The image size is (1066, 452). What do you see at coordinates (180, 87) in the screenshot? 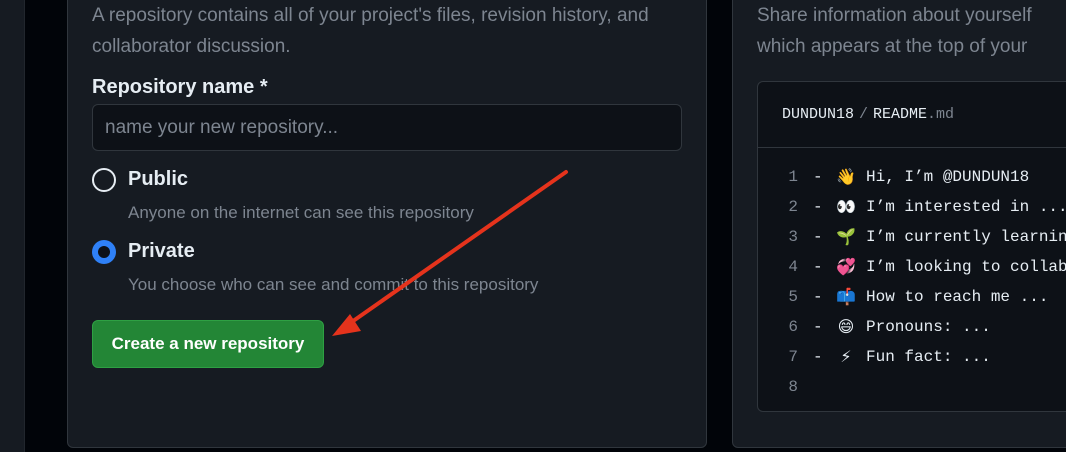
I see `repository-name-label: Repository name *` at bounding box center [180, 87].